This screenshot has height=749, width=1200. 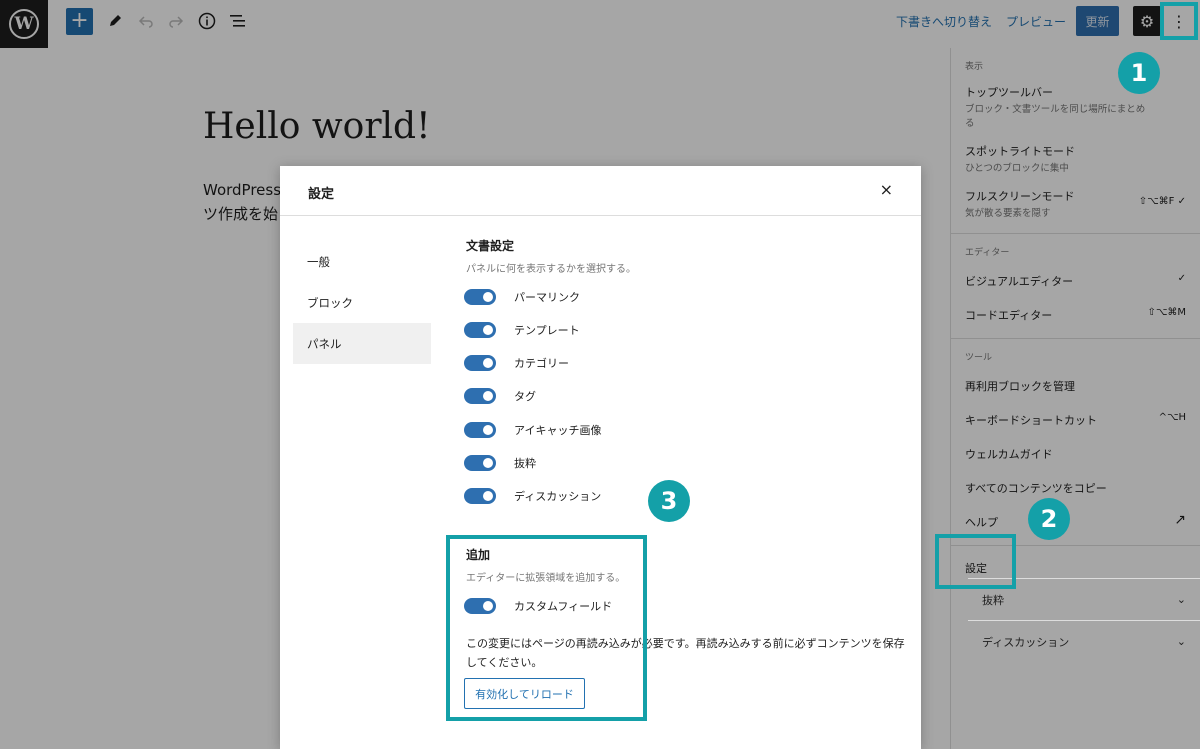 I want to click on toggle-row-template: テンプレート, so click(x=522, y=330).